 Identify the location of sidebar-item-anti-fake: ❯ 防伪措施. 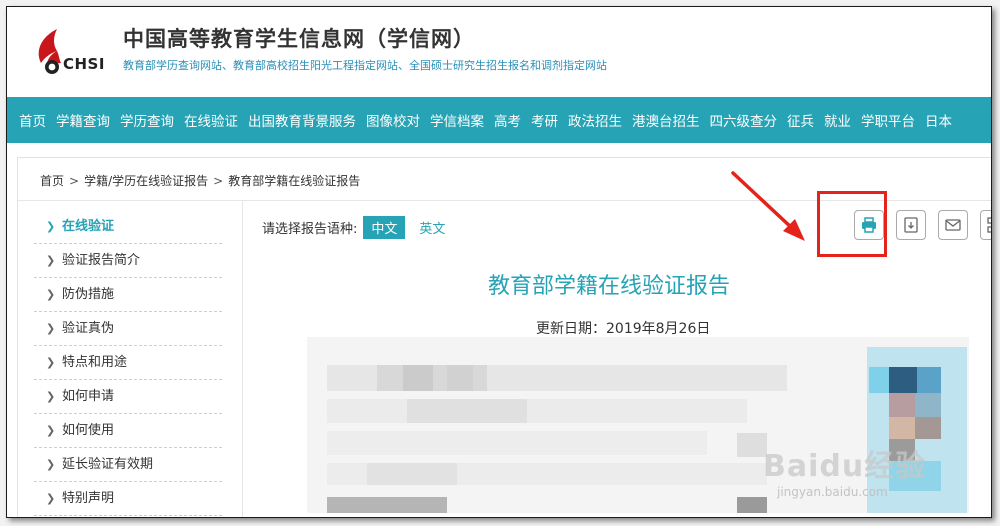
(128, 295).